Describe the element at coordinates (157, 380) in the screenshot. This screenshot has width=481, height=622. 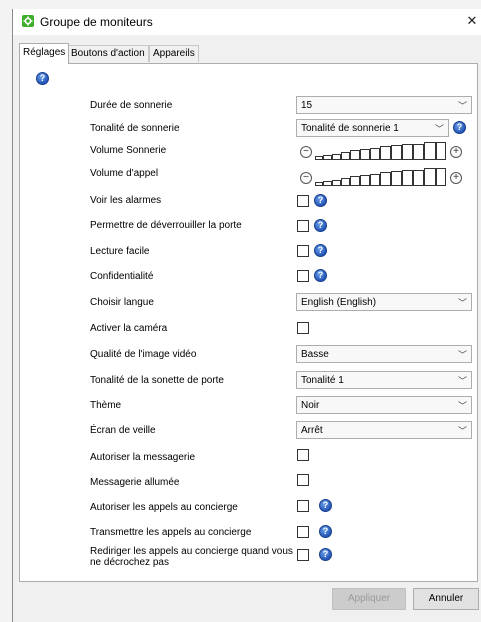
I see `tonalite-porte-label: Tonalité de la sonette de porte` at that location.